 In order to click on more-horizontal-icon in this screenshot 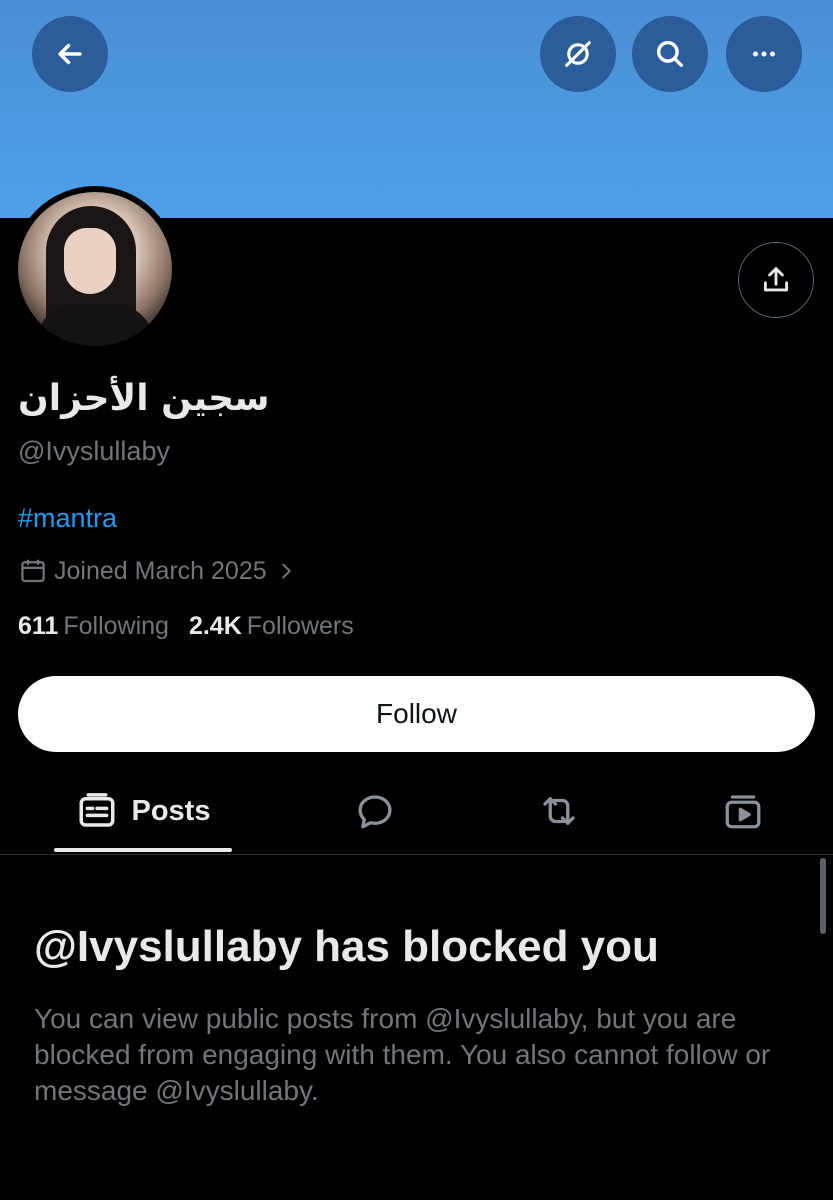, I will do `click(764, 54)`.